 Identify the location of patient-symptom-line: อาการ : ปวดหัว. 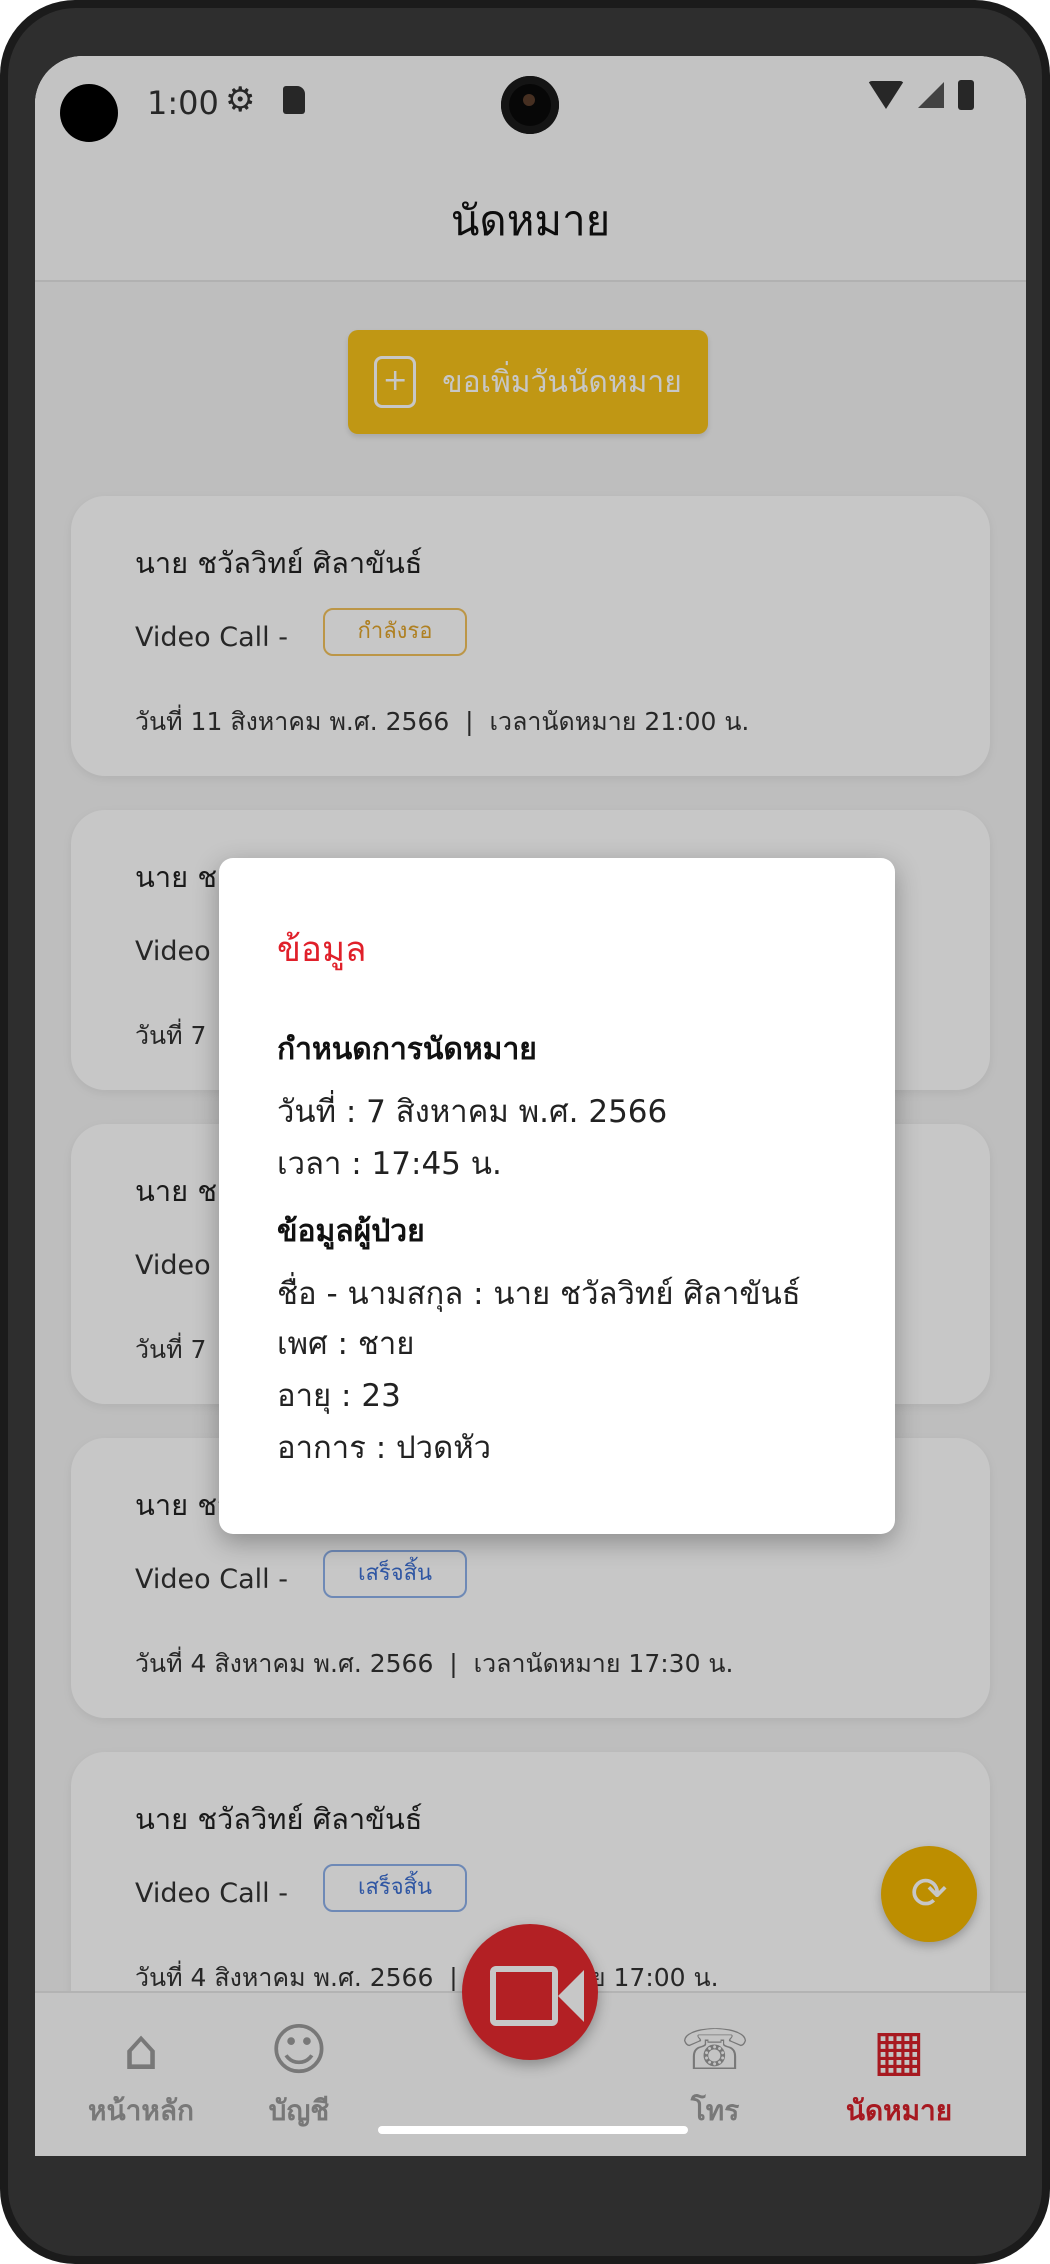
(384, 1448).